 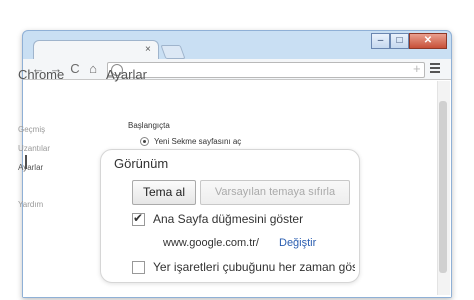 What do you see at coordinates (254, 267) in the screenshot?
I see `show-bookmarks-bar-label: Yer işaretleri çubuğunu her zaman göster` at bounding box center [254, 267].